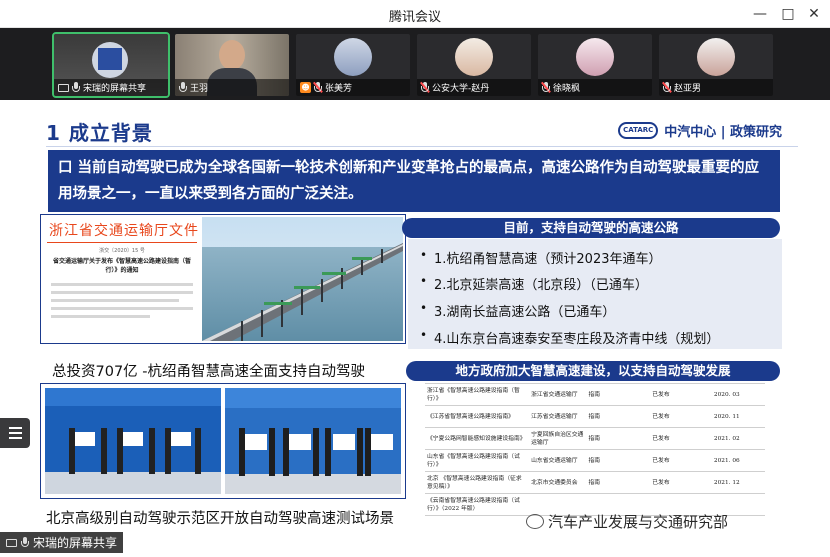 This screenshot has width=830, height=557. I want to click on share-status-label: 宋瑞的屏幕共享, so click(75, 543).